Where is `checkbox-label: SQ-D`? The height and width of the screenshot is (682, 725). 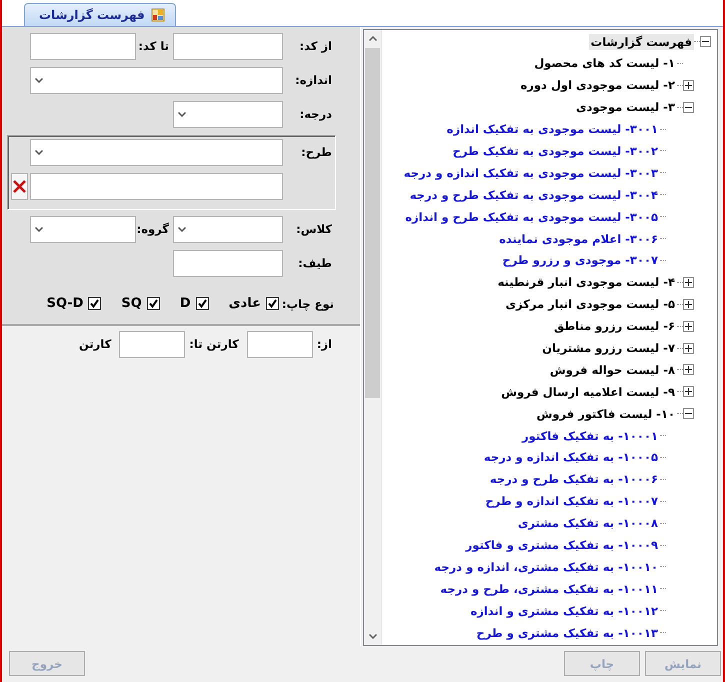 checkbox-label: SQ-D is located at coordinates (65, 304).